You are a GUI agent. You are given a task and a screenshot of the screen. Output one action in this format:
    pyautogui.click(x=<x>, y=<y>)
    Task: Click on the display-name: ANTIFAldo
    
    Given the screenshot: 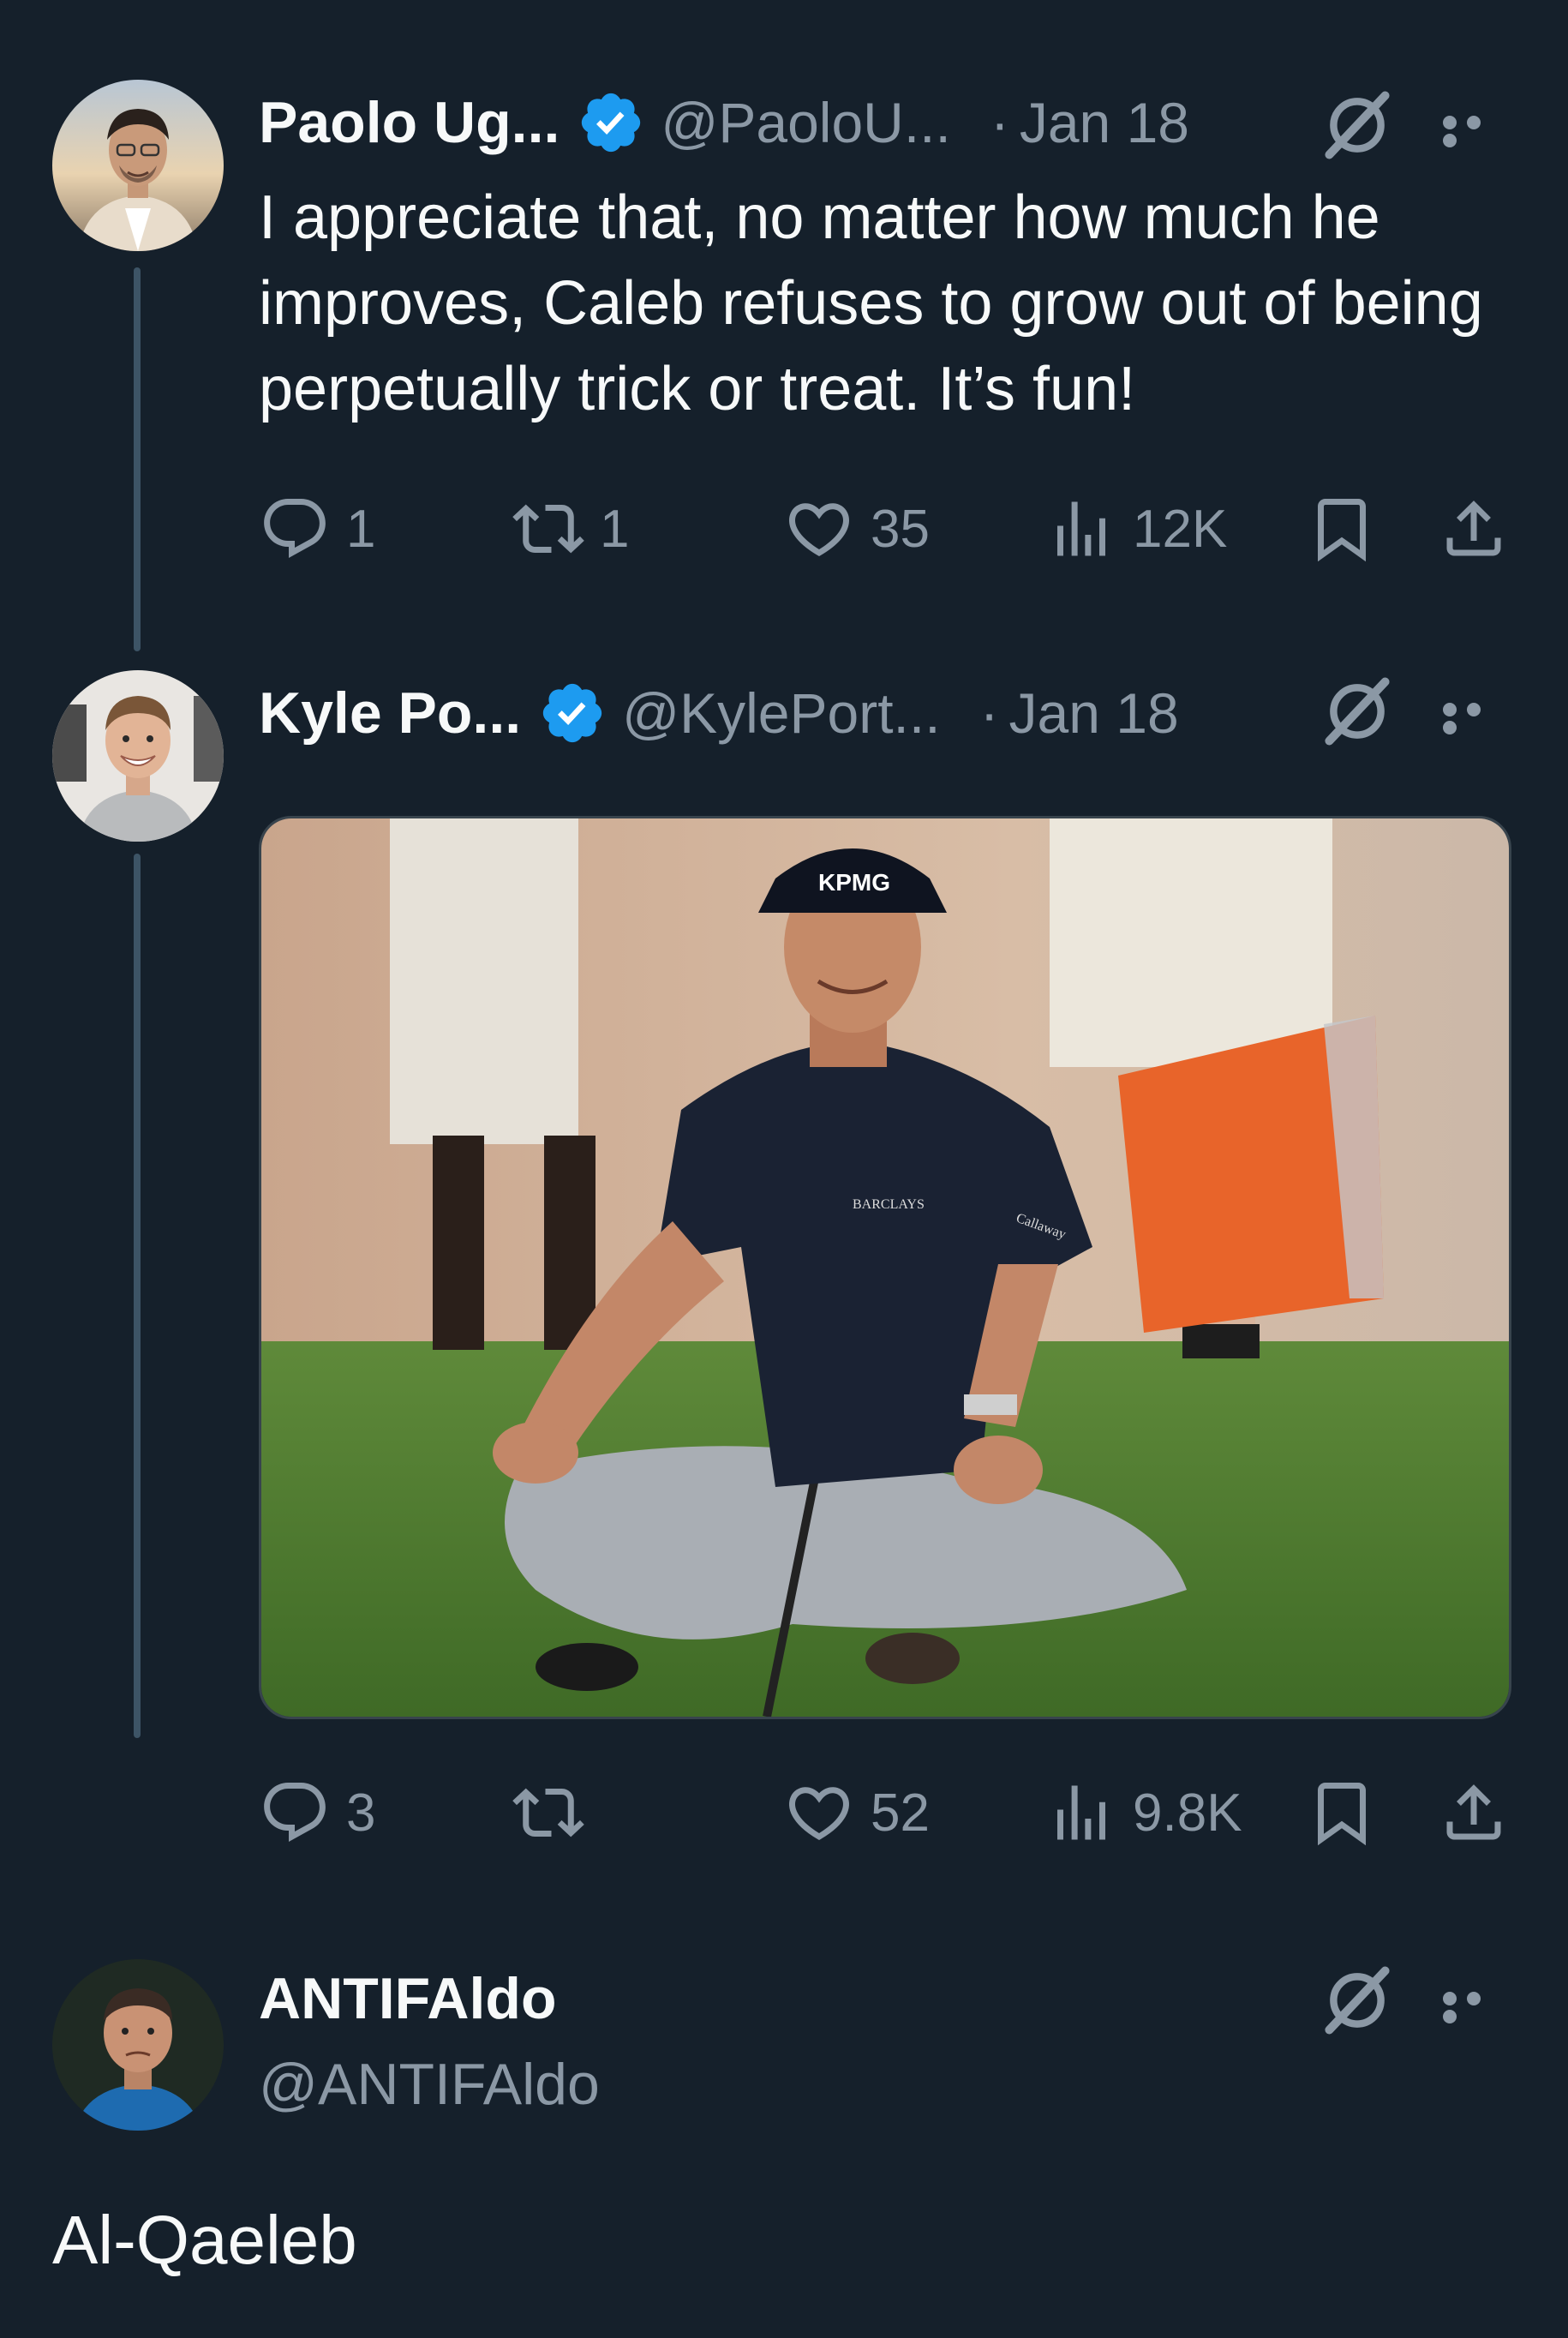 What is the action you would take?
    pyautogui.click(x=408, y=1998)
    